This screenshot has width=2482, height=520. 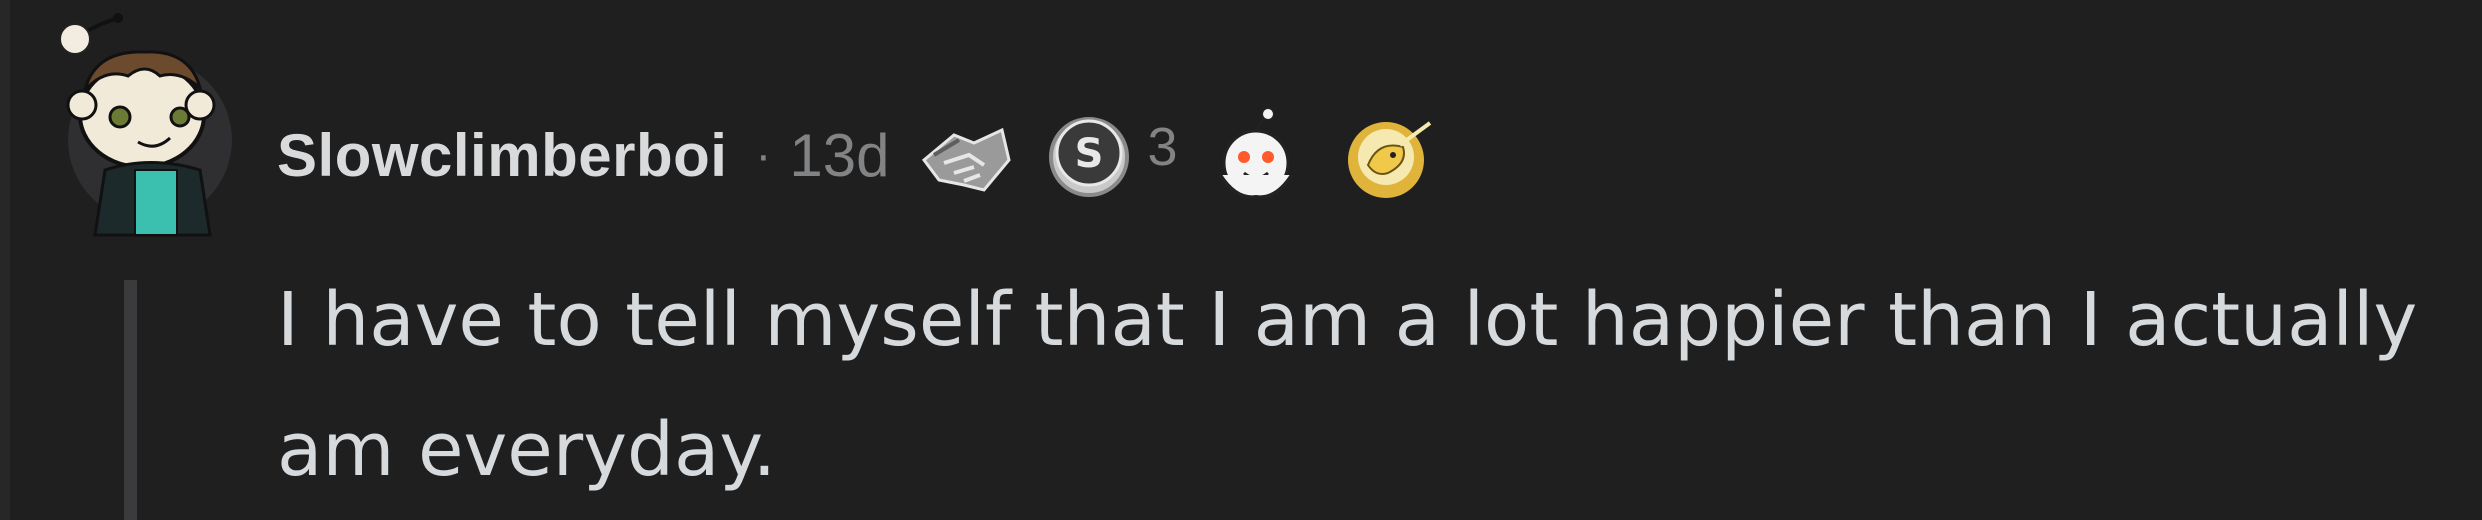 I want to click on left-edge, so click(x=5, y=260).